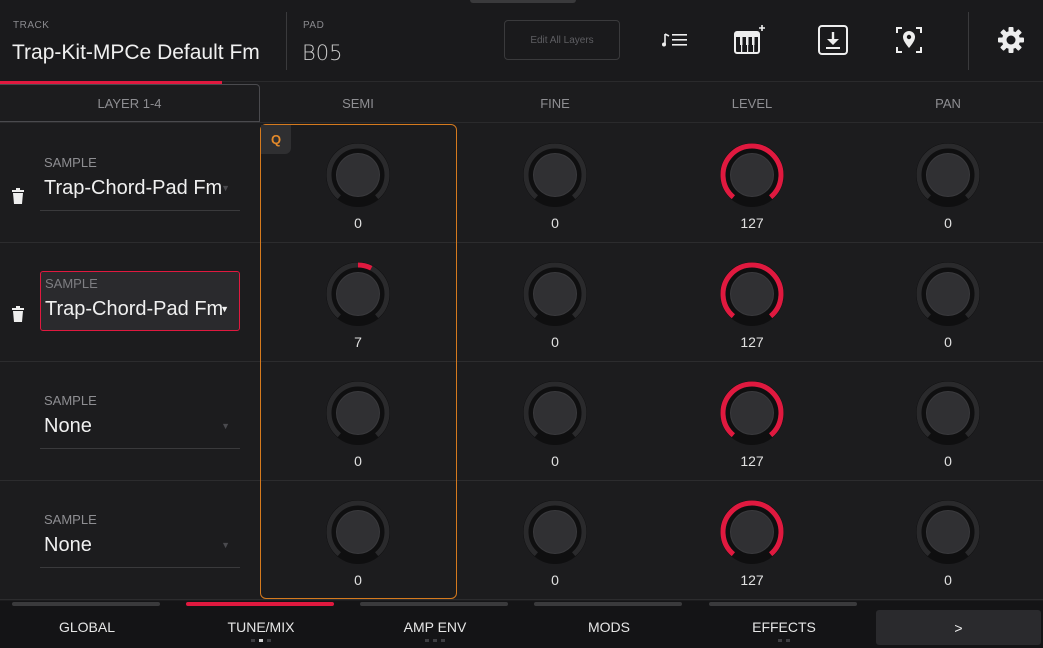  I want to click on tab-tune-mix: TUNE/MIX, so click(261, 624).